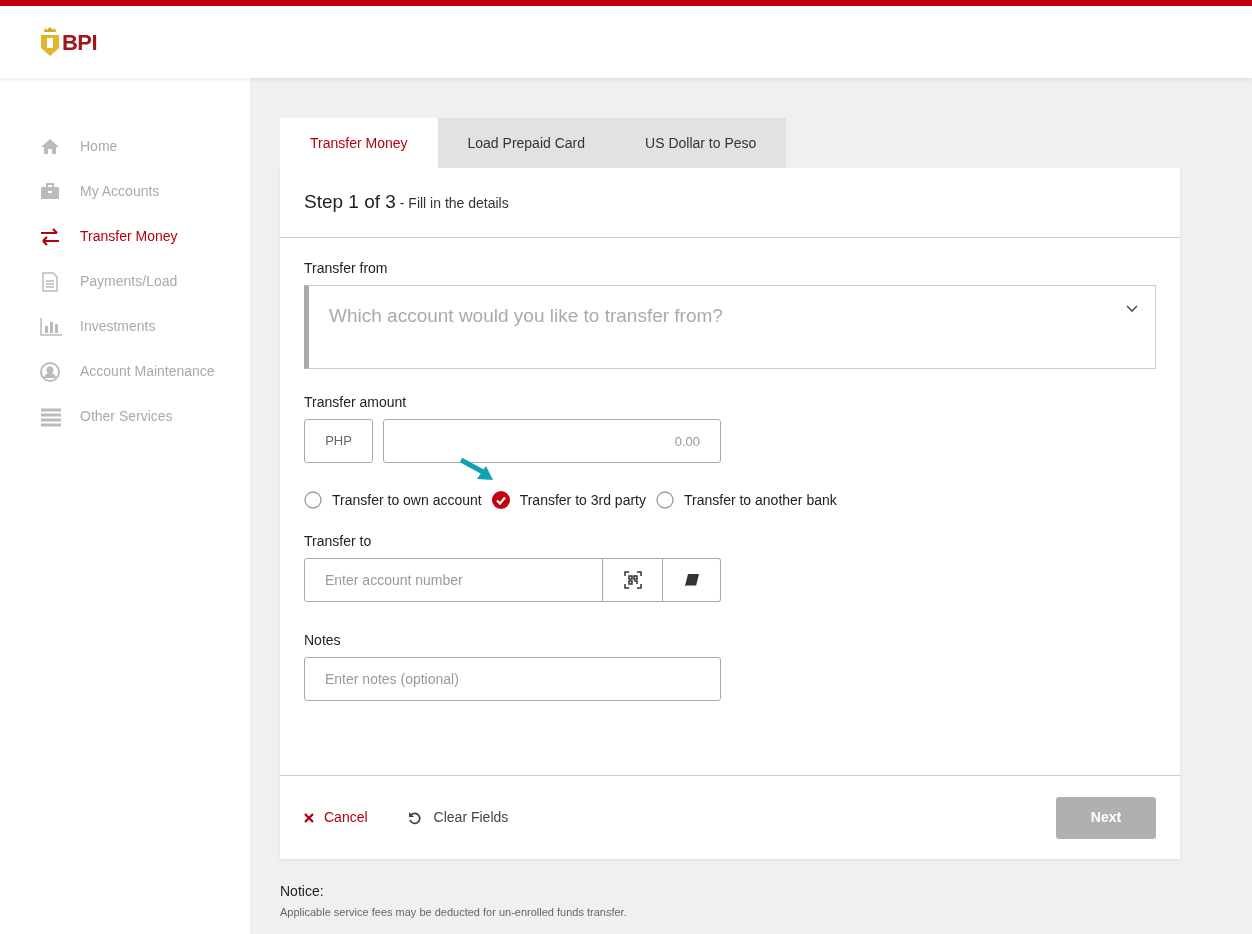 The height and width of the screenshot is (934, 1252). What do you see at coordinates (50, 42) in the screenshot?
I see `crest-icon` at bounding box center [50, 42].